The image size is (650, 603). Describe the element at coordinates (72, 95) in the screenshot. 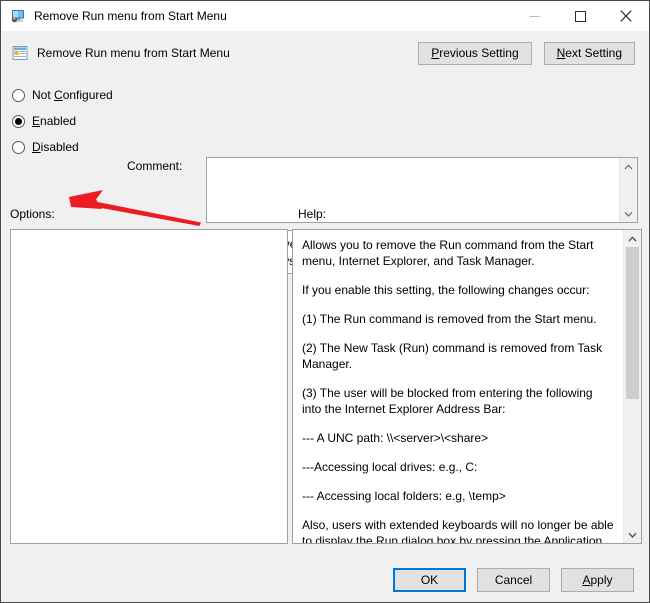

I see `radio-label-not-configured: Not Configured` at that location.